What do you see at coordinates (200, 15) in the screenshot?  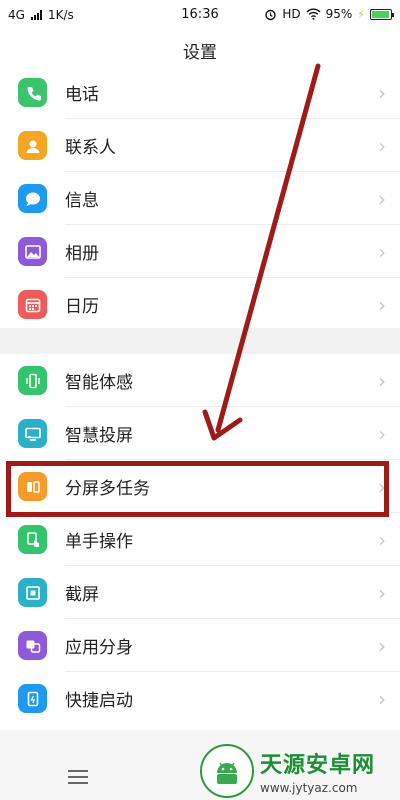 I see `status-bar: 4G 1K/s 16:36 HD 95% ⚡` at bounding box center [200, 15].